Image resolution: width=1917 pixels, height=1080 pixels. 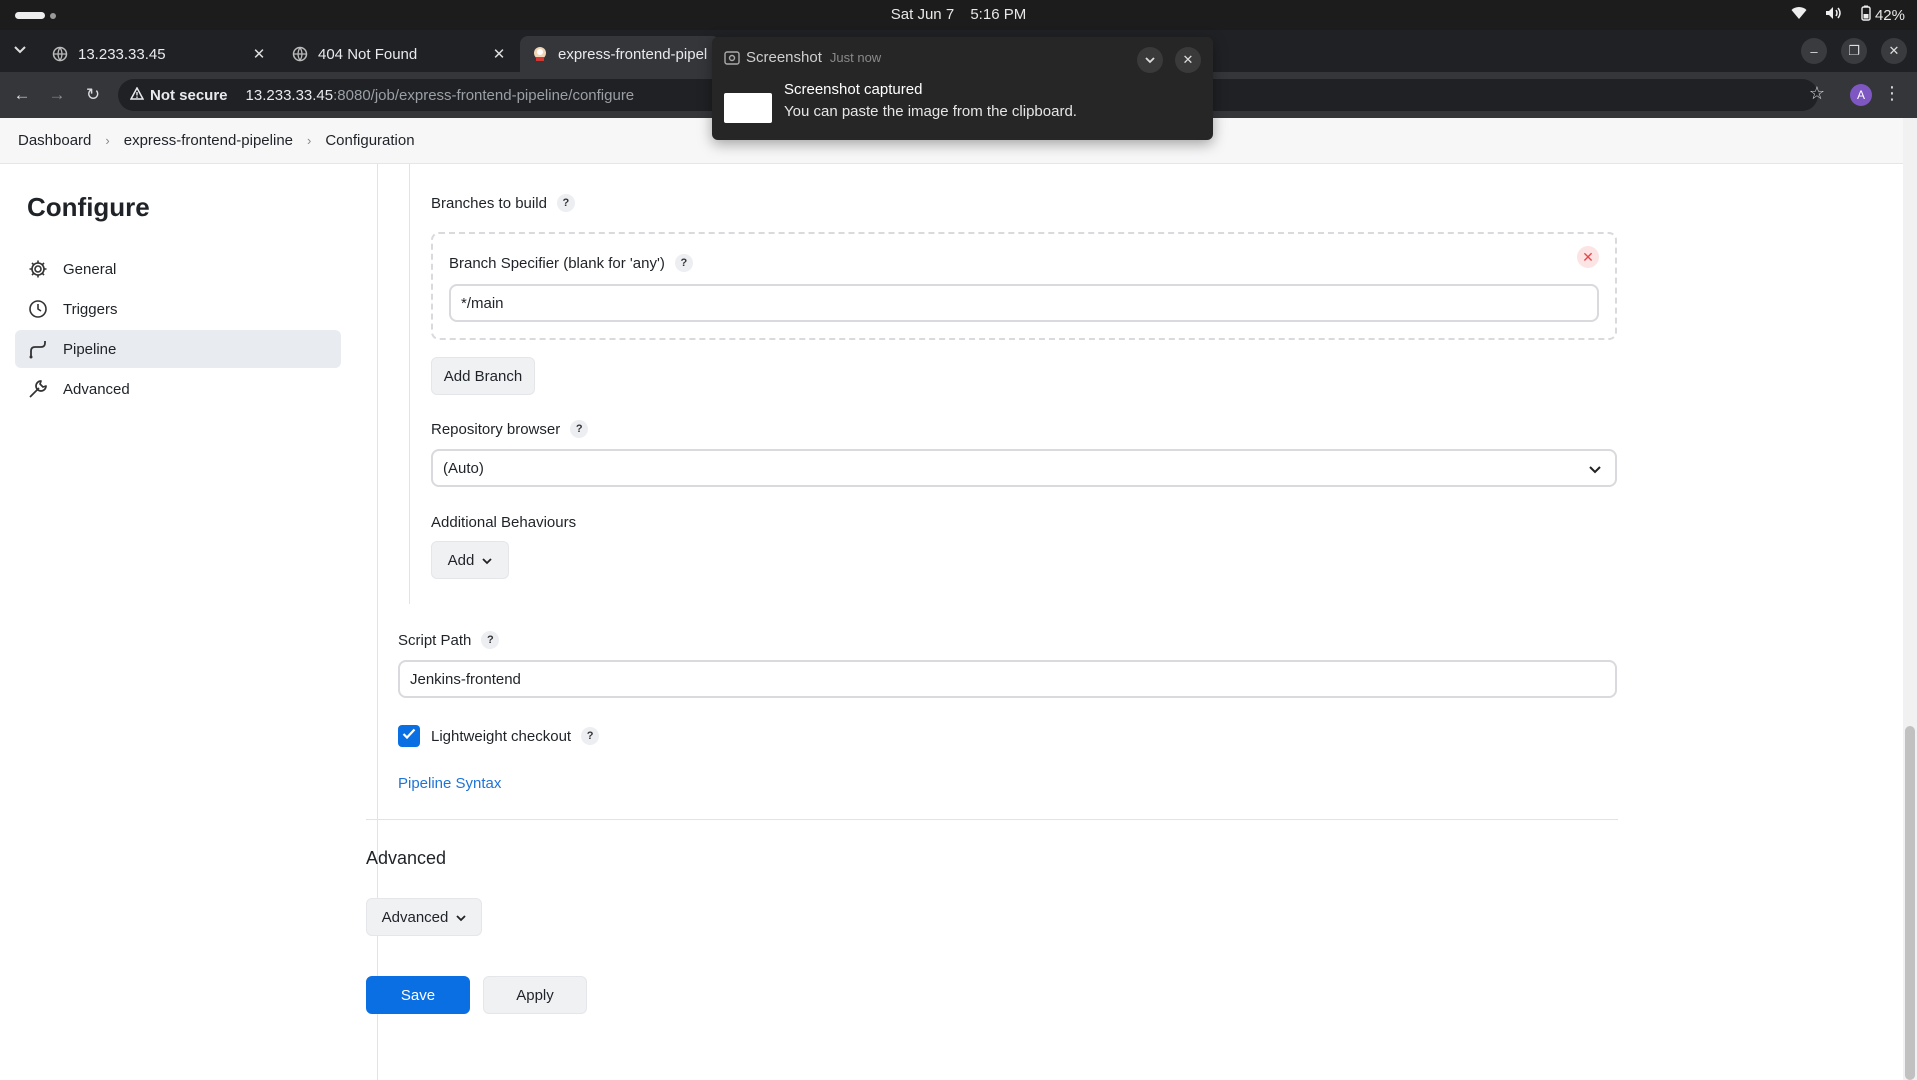 What do you see at coordinates (88, 207) in the screenshot?
I see `page-title: Configure` at bounding box center [88, 207].